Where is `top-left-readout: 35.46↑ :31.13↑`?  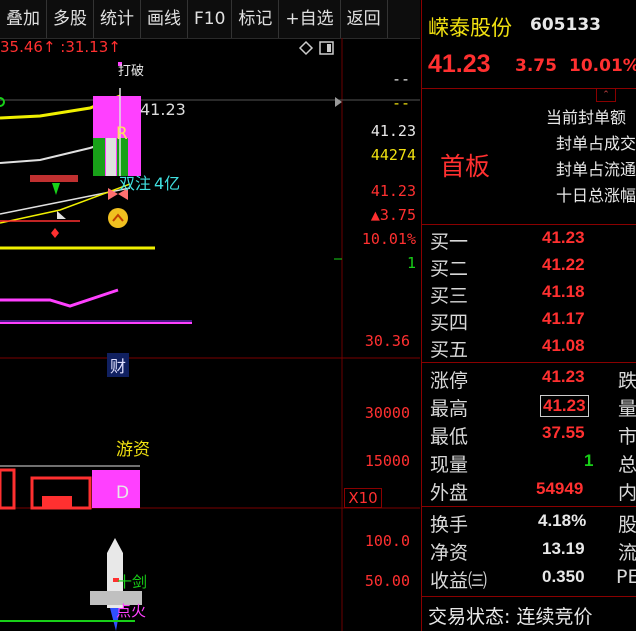 top-left-readout: 35.46↑ :31.13↑ is located at coordinates (60, 47).